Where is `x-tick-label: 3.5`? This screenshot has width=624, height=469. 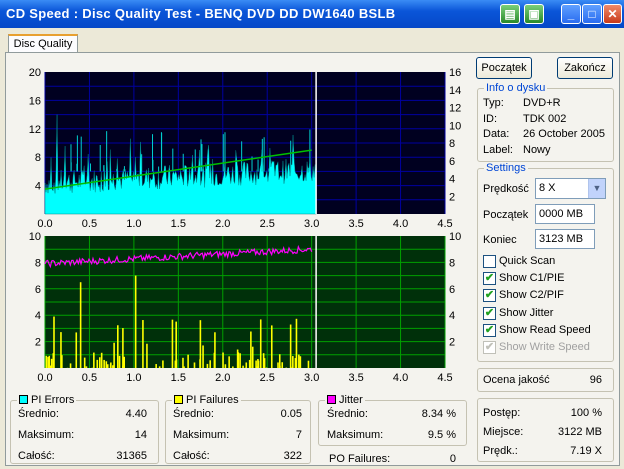 x-tick-label: 3.5 is located at coordinates (355, 378).